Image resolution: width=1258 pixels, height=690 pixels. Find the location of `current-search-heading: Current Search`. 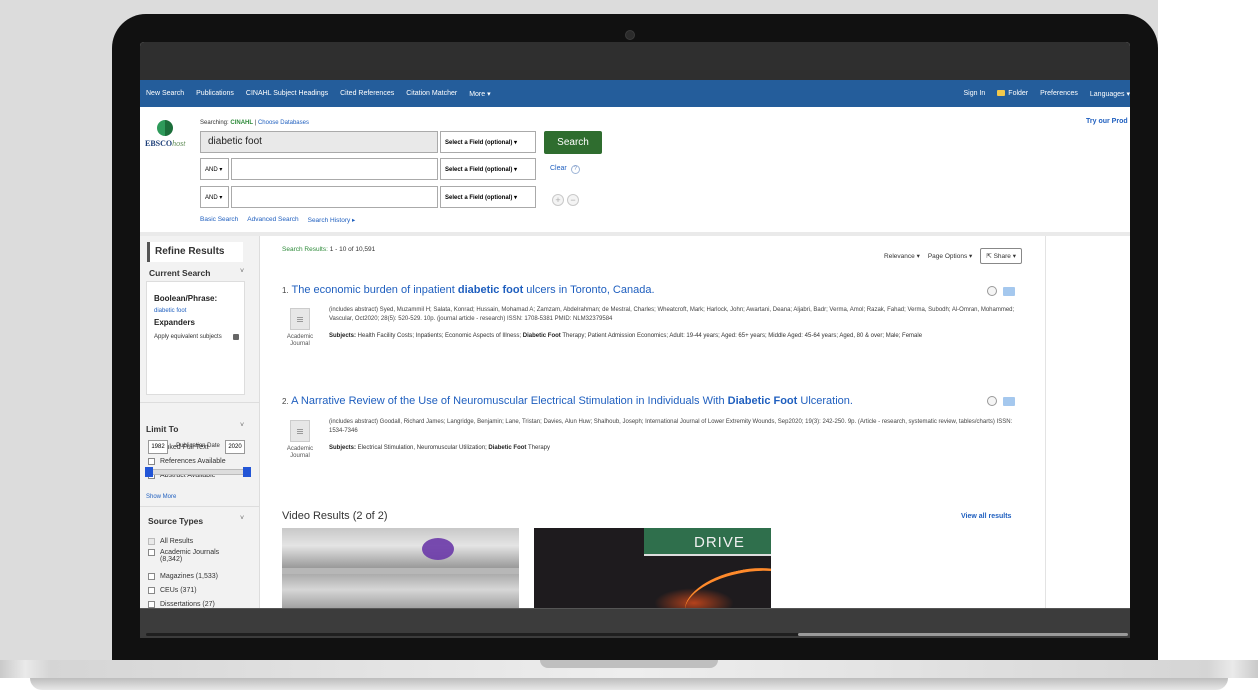

current-search-heading: Current Search is located at coordinates (179, 273).